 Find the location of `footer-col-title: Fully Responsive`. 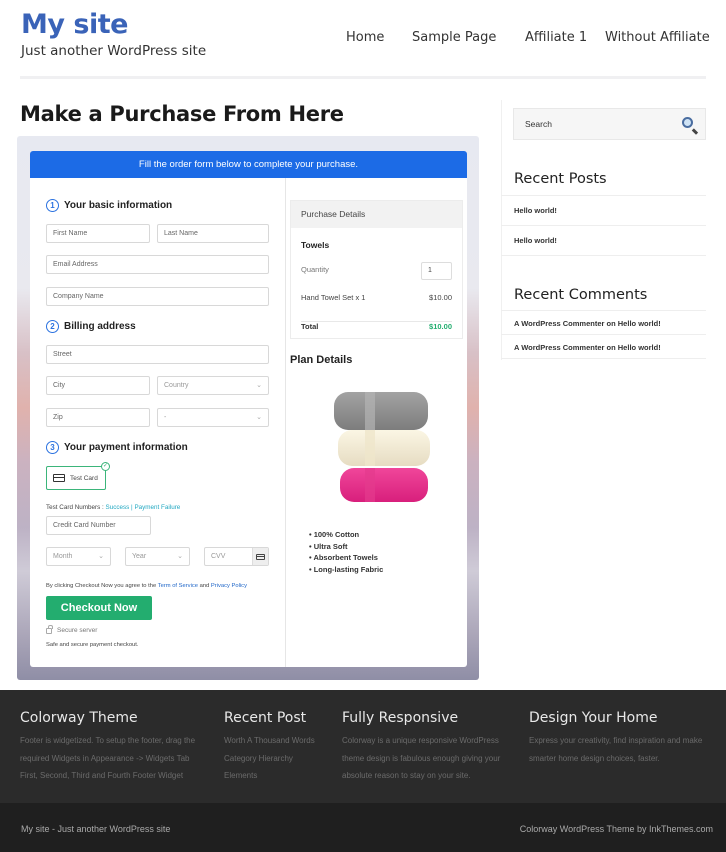

footer-col-title: Fully Responsive is located at coordinates (400, 718).